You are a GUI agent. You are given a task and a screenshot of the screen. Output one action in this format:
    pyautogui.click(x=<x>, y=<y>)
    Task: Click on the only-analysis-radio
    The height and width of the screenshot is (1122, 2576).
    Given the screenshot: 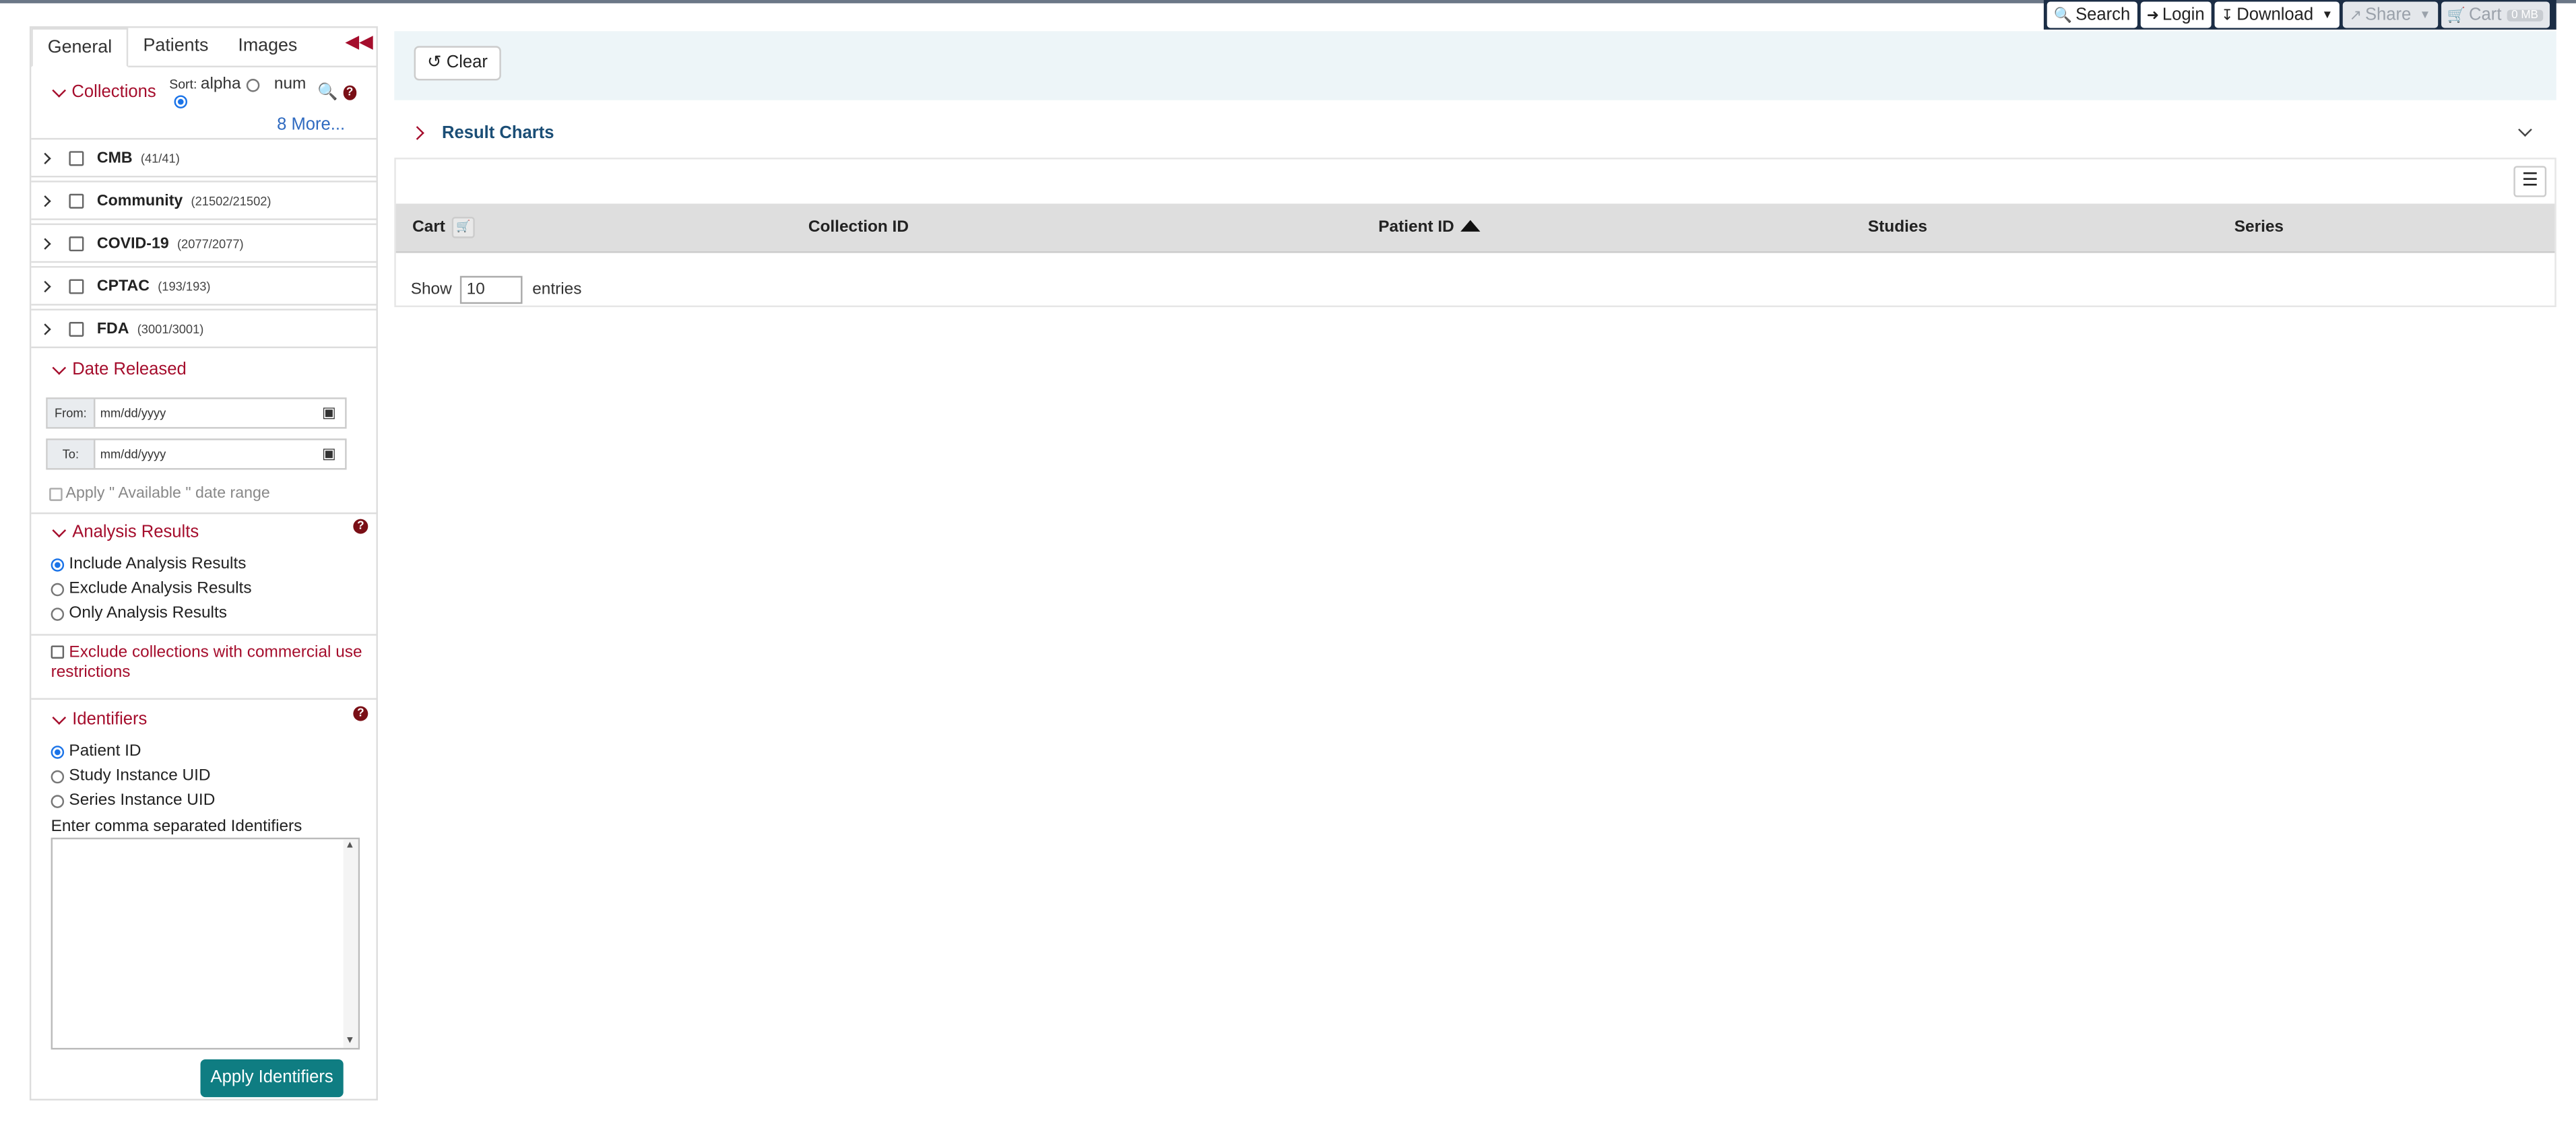 What is the action you would take?
    pyautogui.click(x=58, y=613)
    